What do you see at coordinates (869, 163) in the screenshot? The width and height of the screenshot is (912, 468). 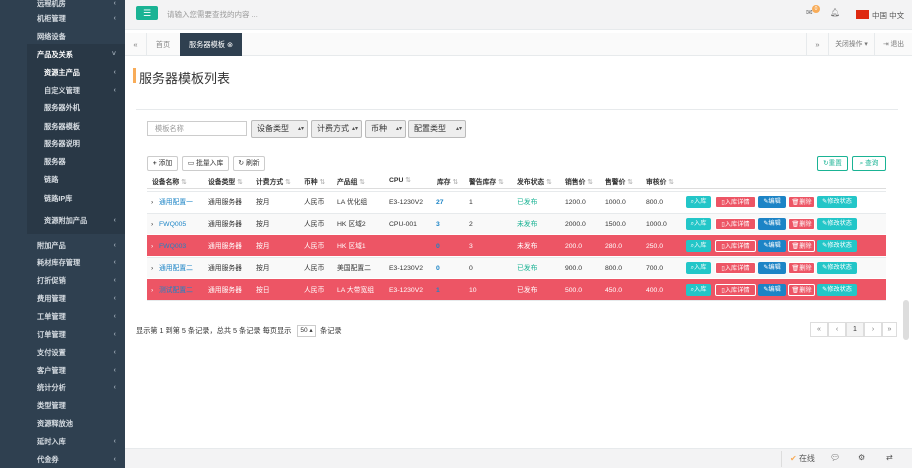 I see `search-button: ⌕ 查询` at bounding box center [869, 163].